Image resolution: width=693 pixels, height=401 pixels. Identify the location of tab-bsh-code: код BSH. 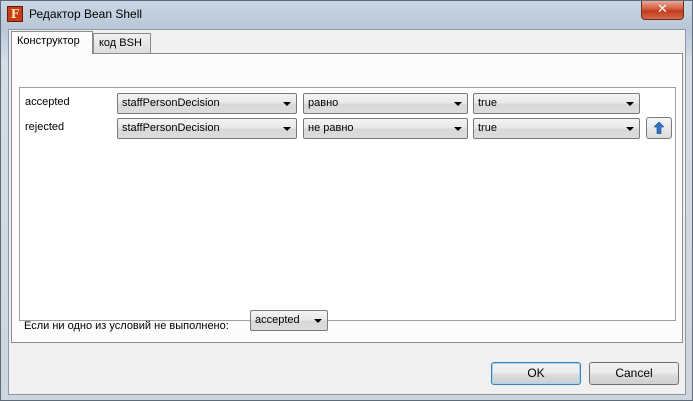
(122, 43).